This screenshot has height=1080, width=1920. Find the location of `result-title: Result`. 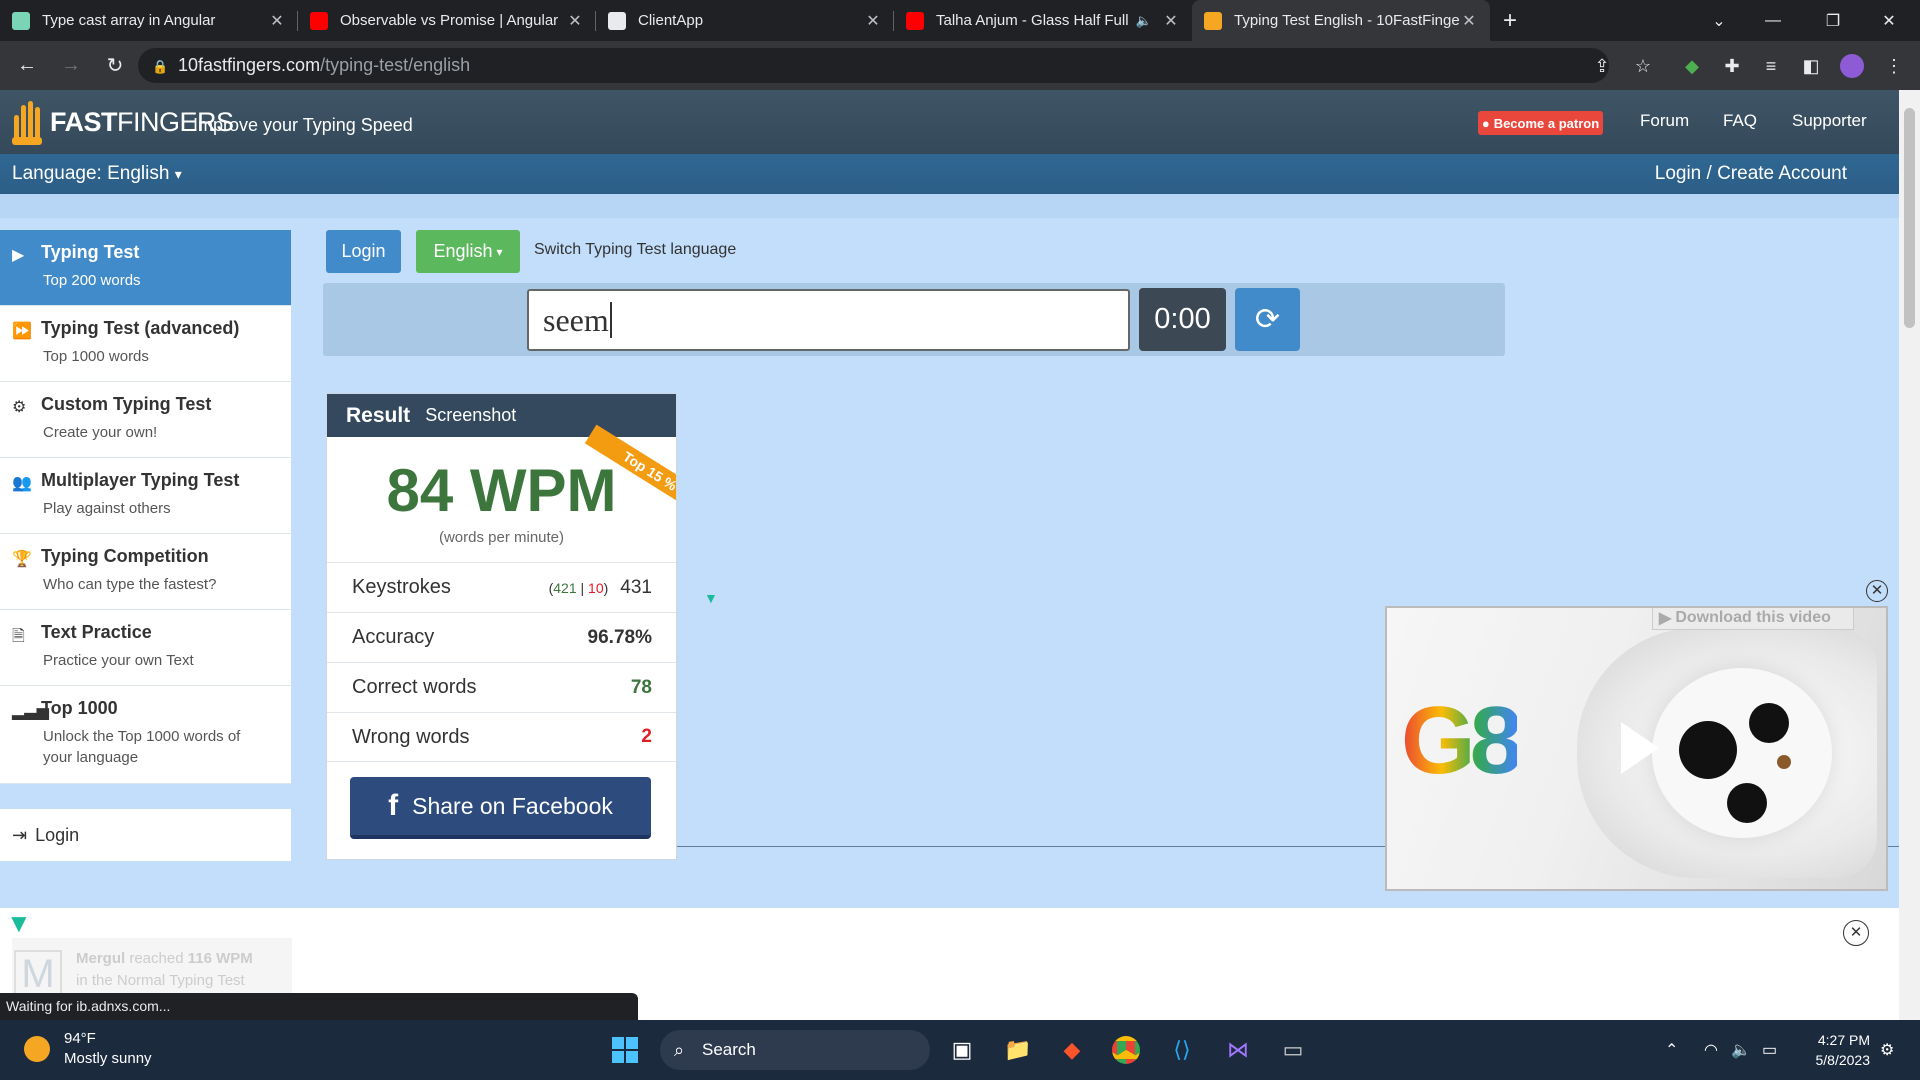

result-title: Result is located at coordinates (378, 415).